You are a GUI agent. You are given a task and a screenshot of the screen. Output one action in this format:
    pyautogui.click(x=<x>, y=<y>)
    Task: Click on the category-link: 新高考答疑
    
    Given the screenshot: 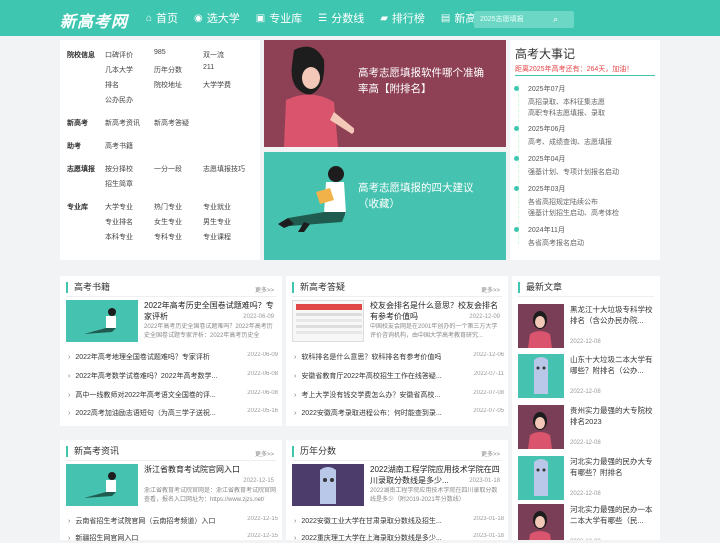 What is the action you would take?
    pyautogui.click(x=171, y=123)
    